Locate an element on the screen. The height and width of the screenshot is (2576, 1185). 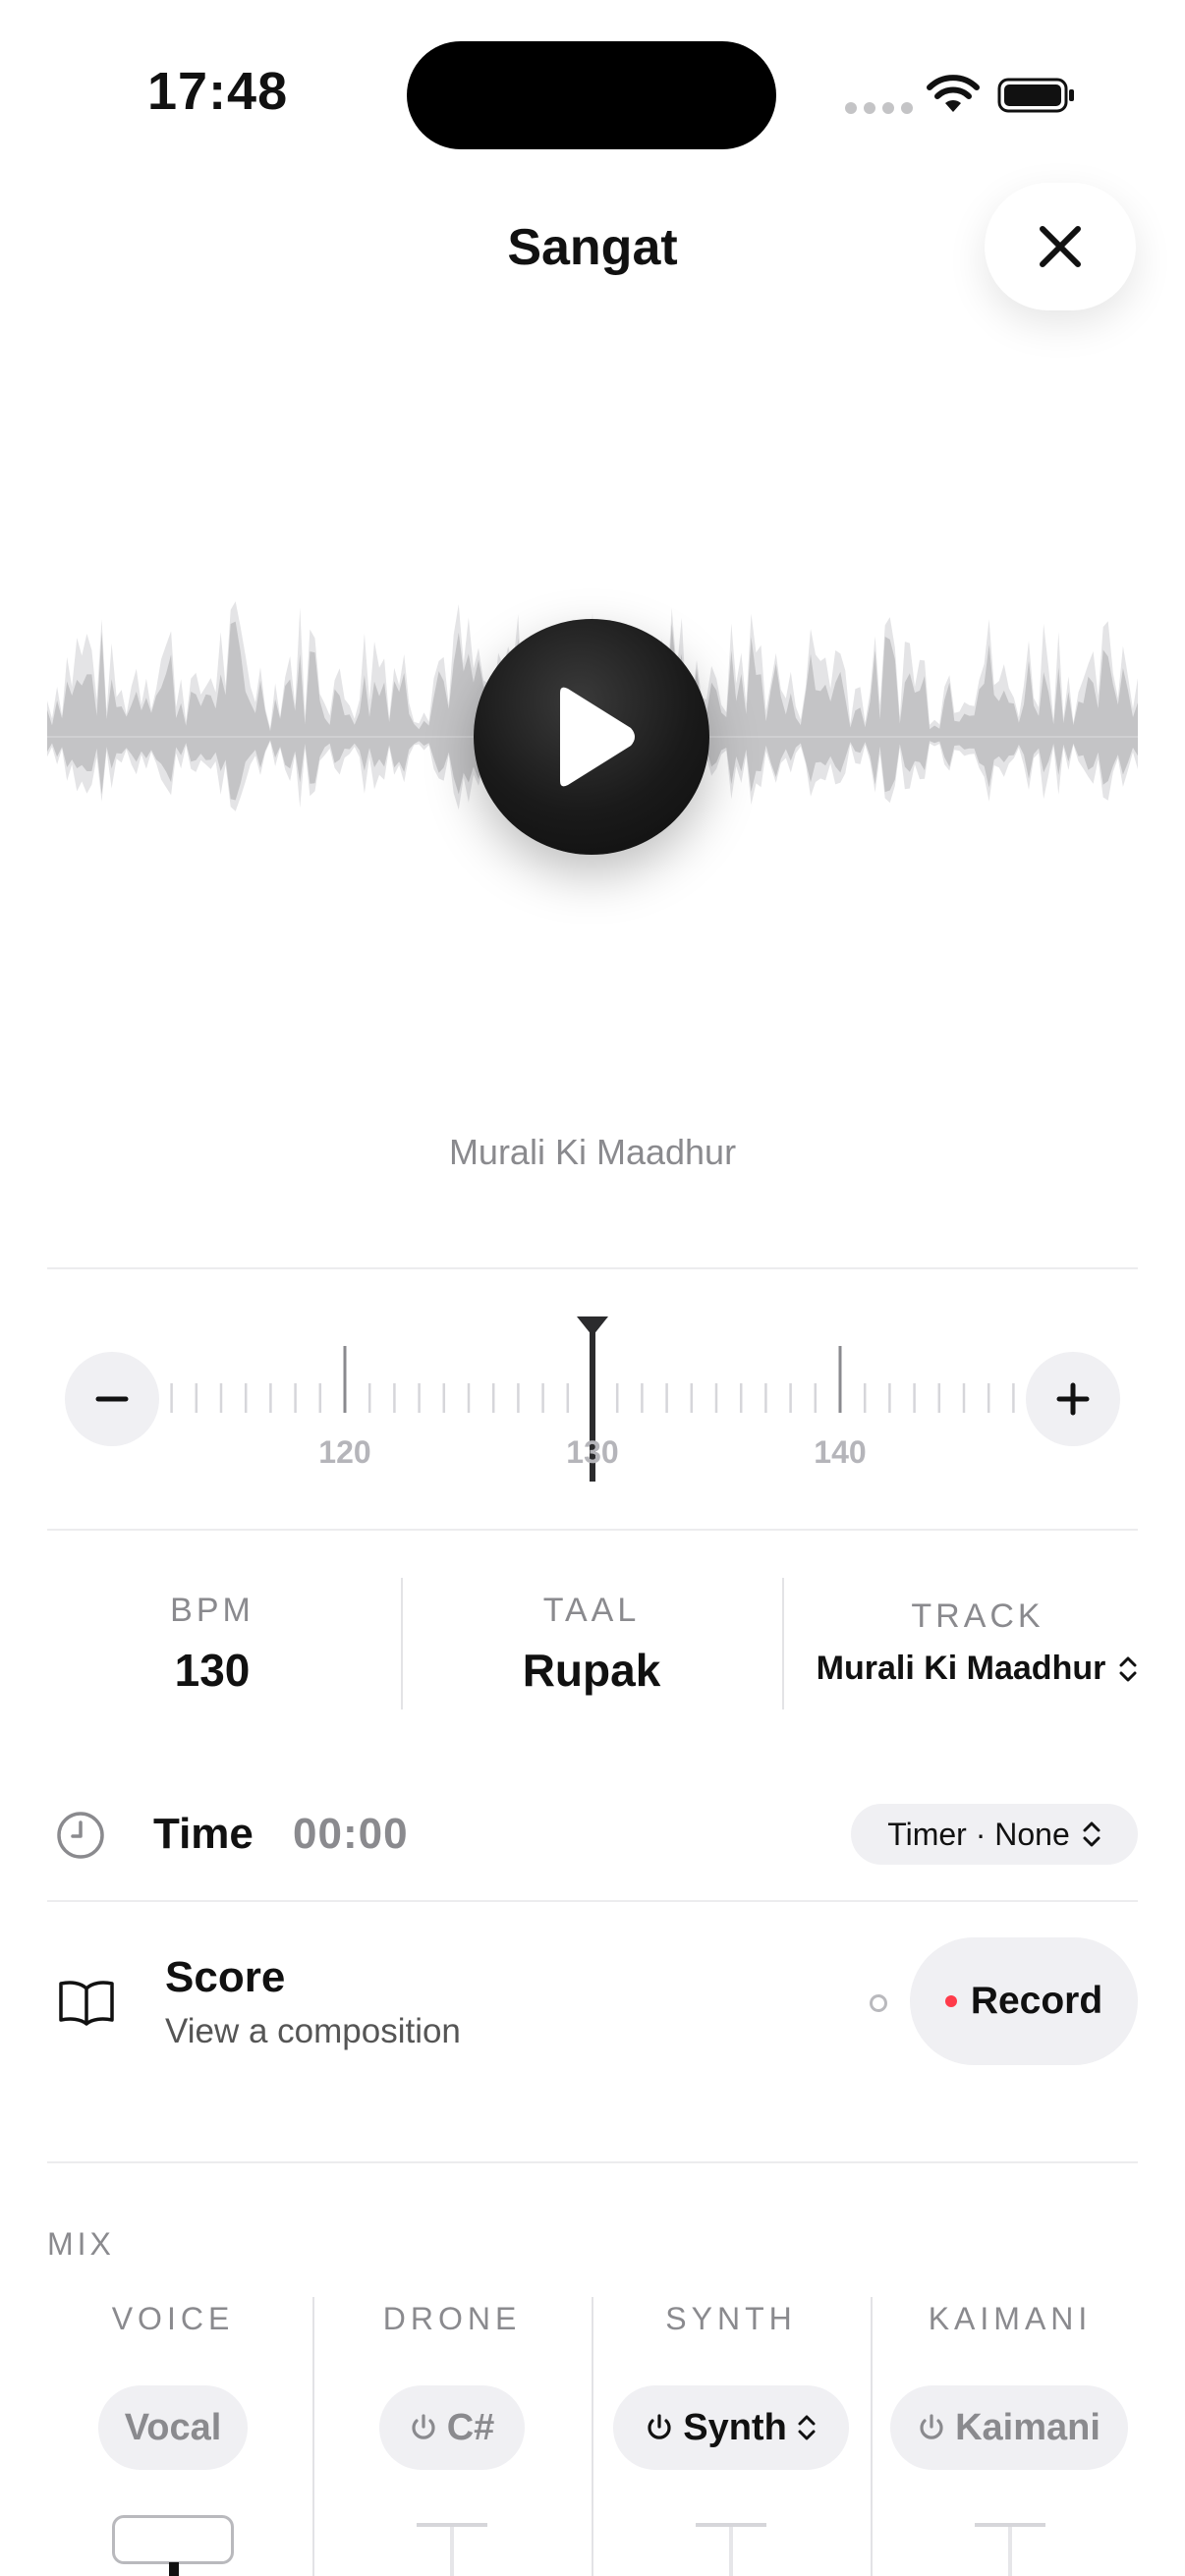
score-subtitle: View a composition is located at coordinates (313, 2031).